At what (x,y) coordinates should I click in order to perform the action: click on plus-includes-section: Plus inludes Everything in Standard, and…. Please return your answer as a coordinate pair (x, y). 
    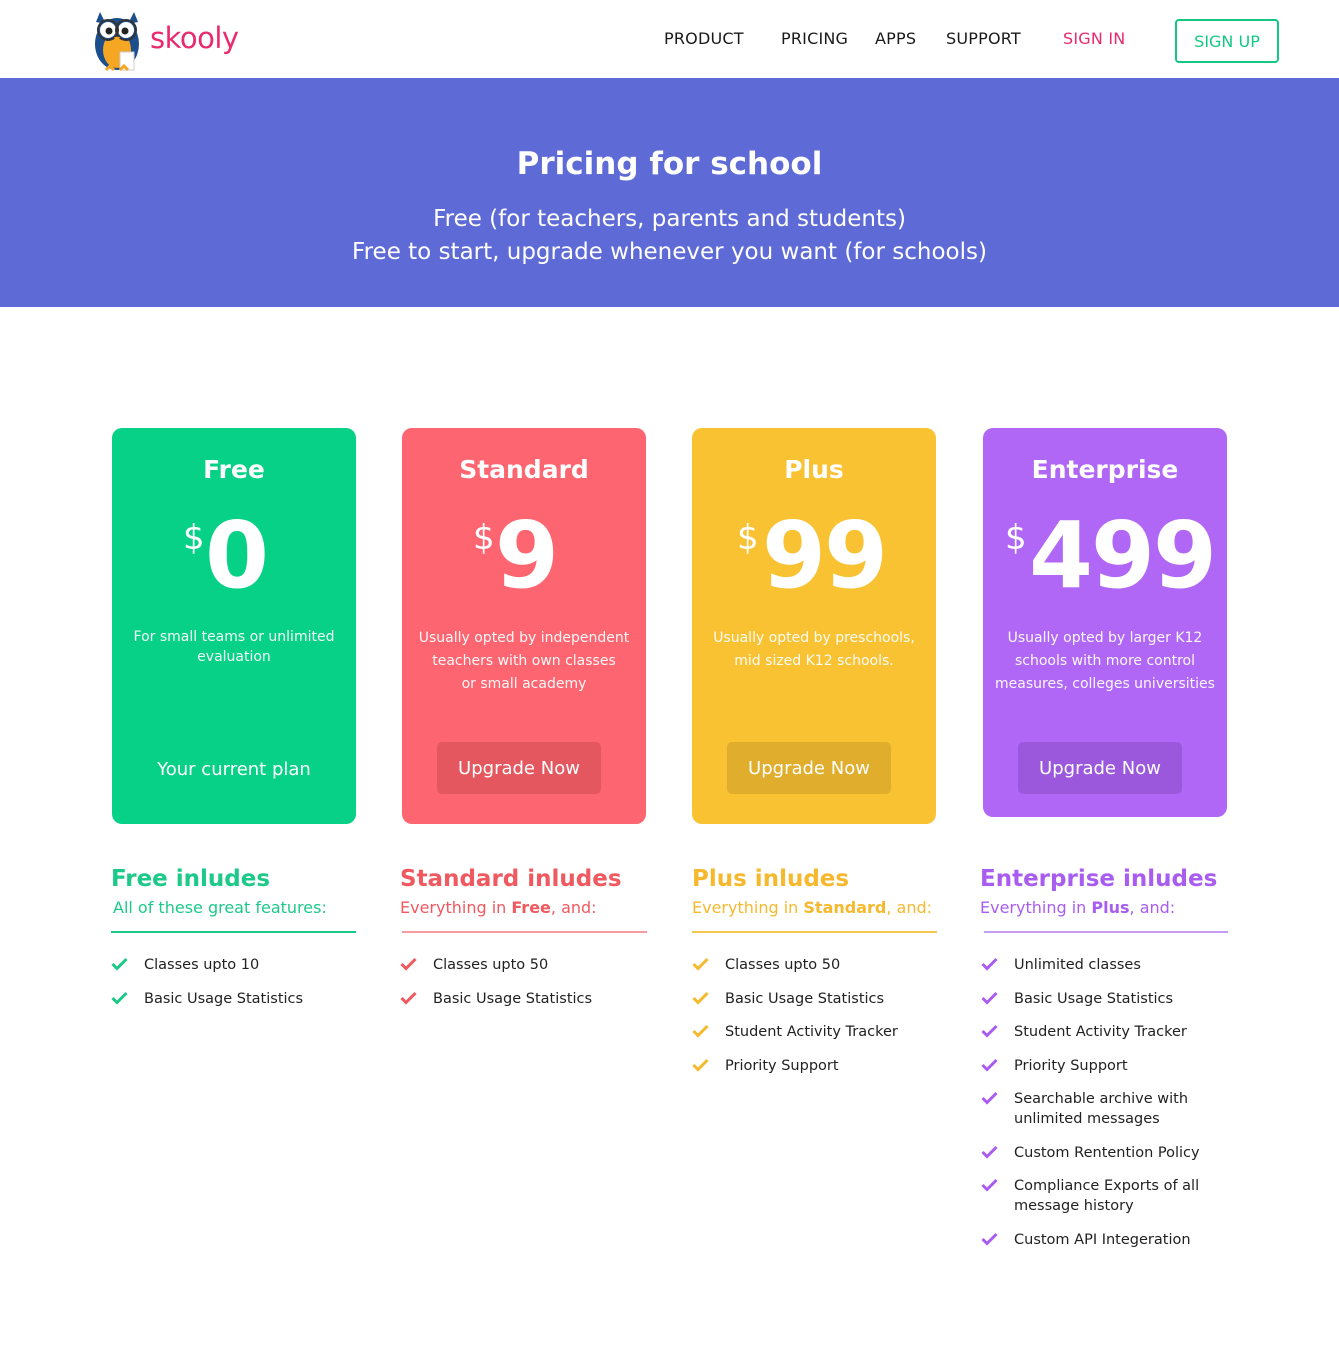
    Looking at the image, I should click on (814, 977).